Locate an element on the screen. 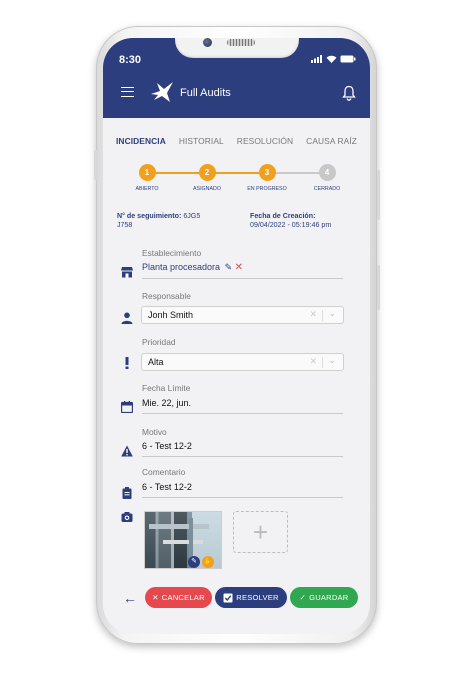  app-title: Full Audits is located at coordinates (205, 93).